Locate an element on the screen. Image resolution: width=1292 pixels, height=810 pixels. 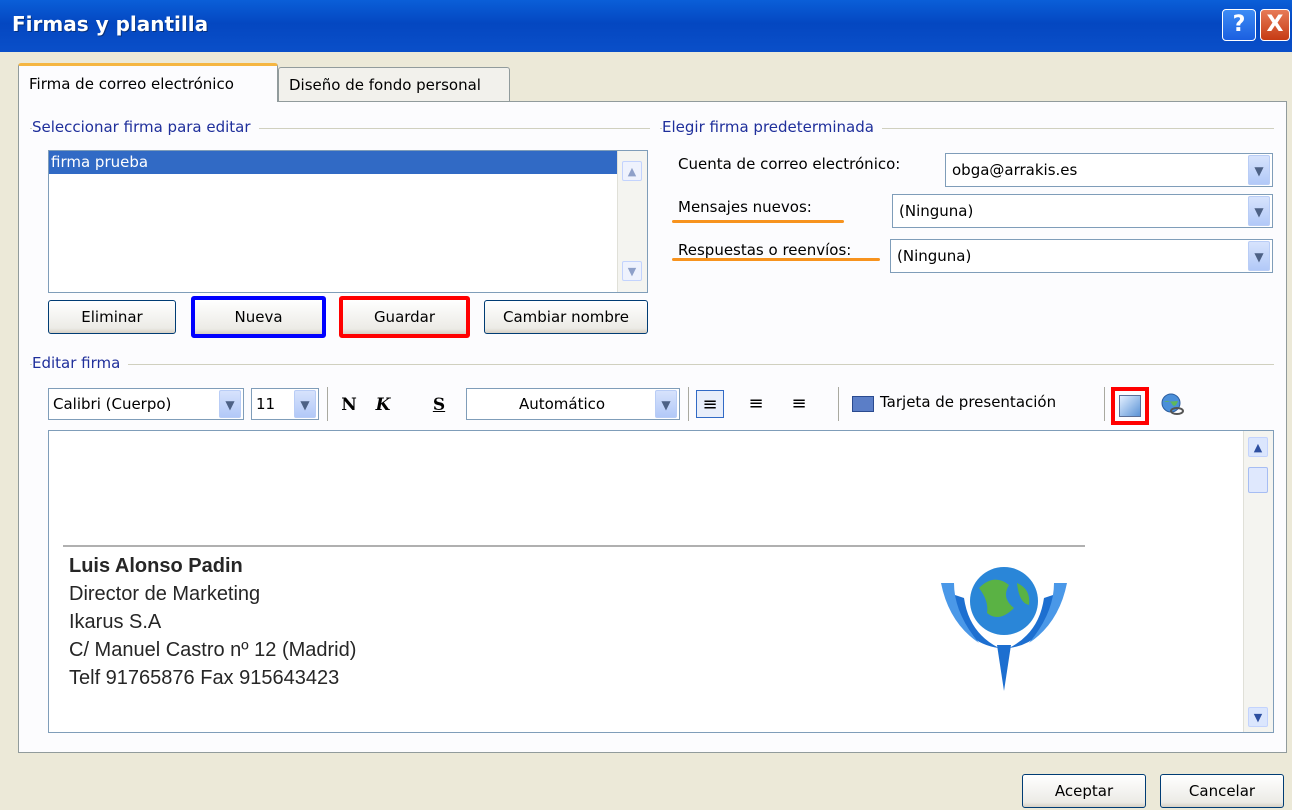
replies-value: (Ninguna) is located at coordinates (934, 256).